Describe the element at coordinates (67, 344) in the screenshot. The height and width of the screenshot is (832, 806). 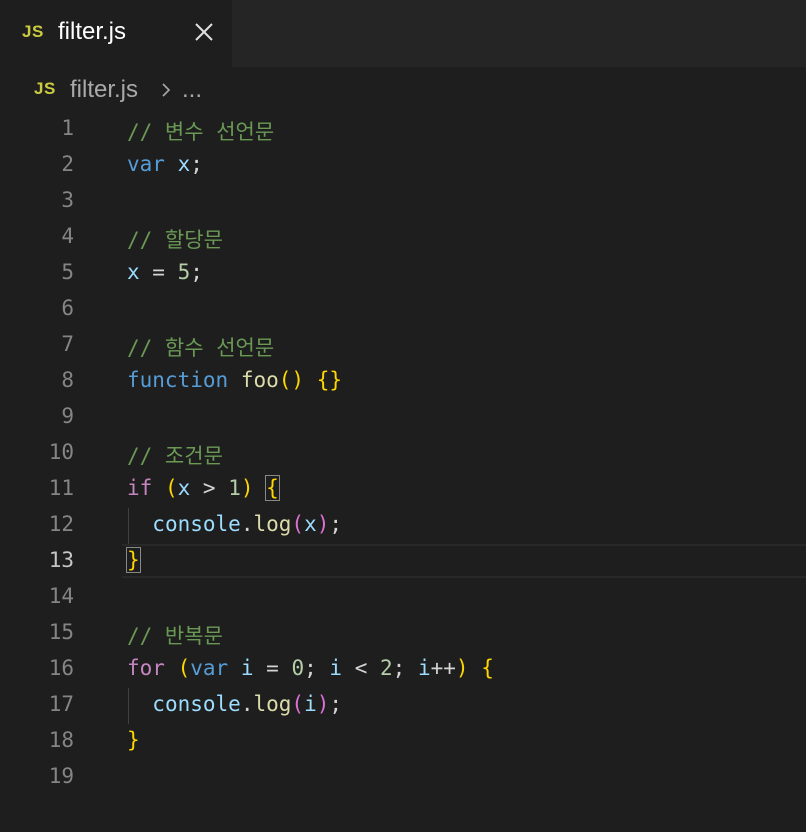
I see `line-number: 7` at that location.